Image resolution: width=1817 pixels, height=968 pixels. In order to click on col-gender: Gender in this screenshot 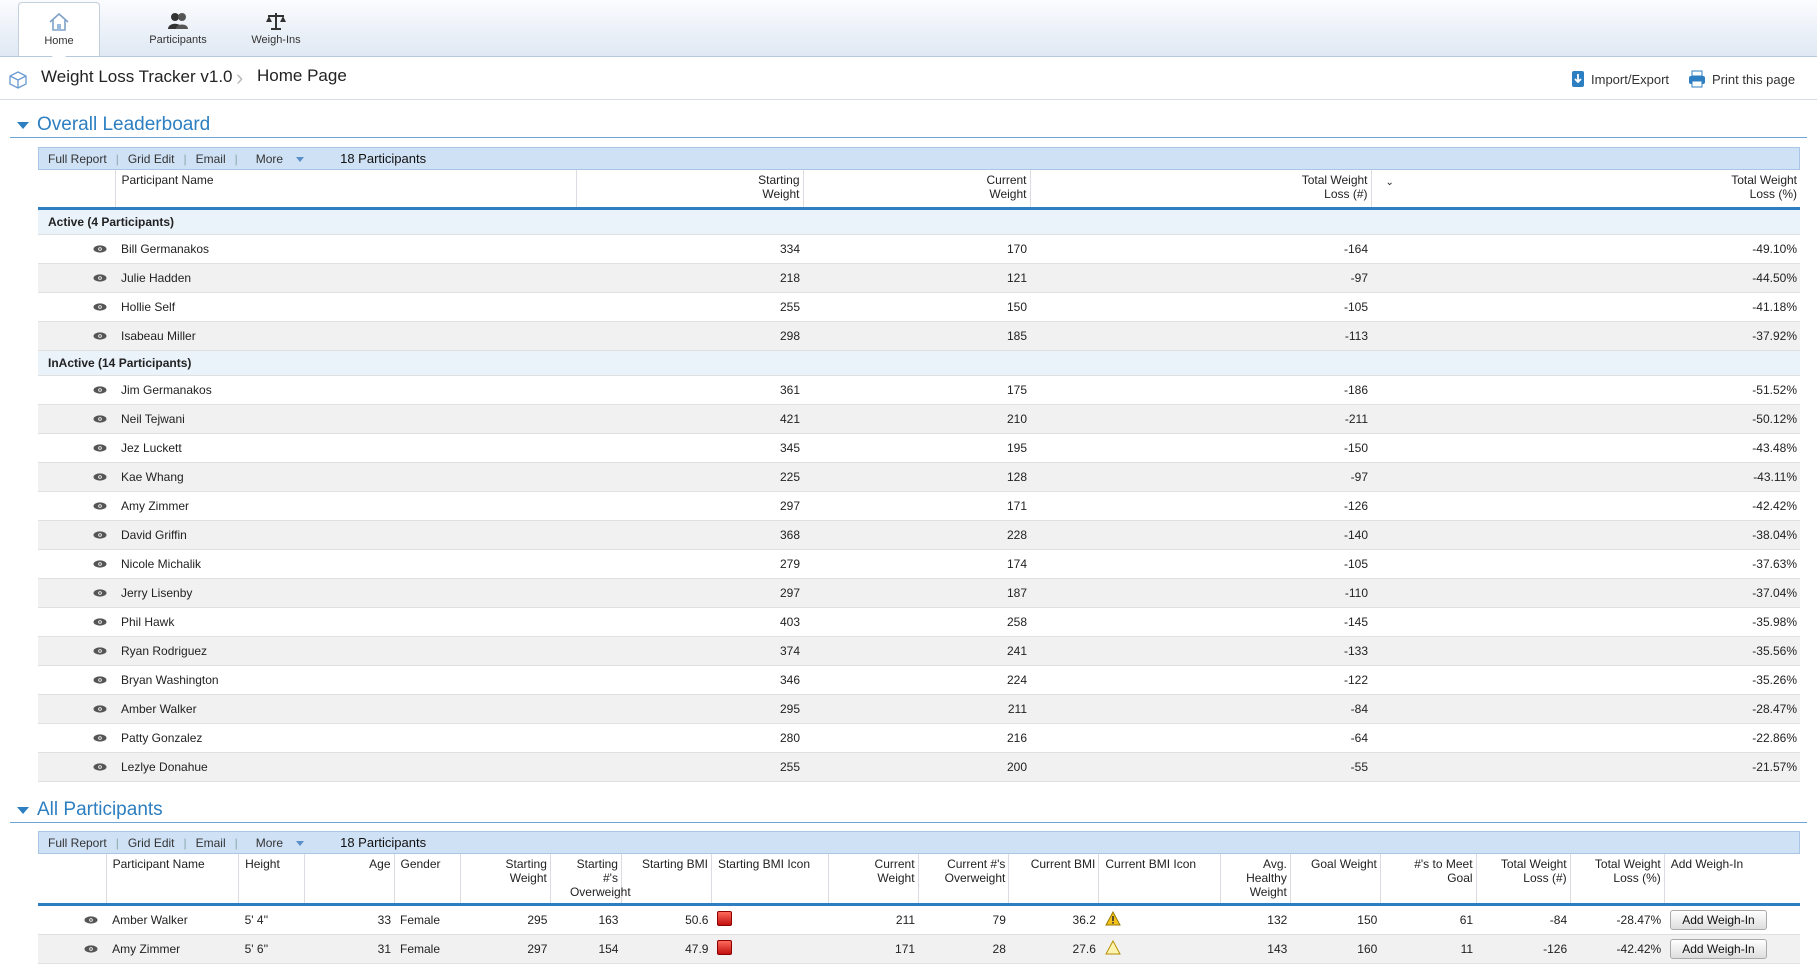, I will do `click(427, 880)`.